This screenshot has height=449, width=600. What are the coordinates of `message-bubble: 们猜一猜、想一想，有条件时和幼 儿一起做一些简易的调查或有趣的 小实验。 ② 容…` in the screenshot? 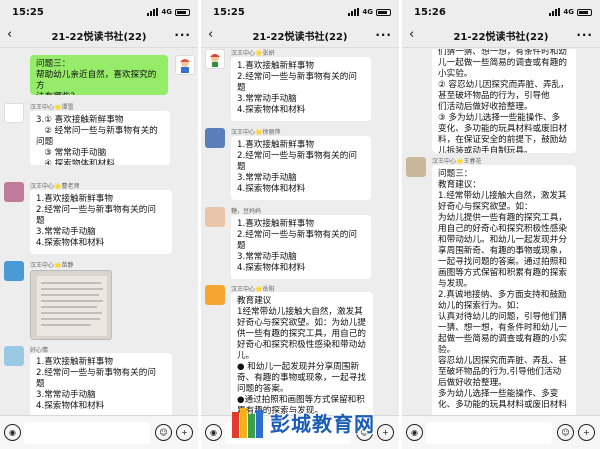 It's located at (504, 101).